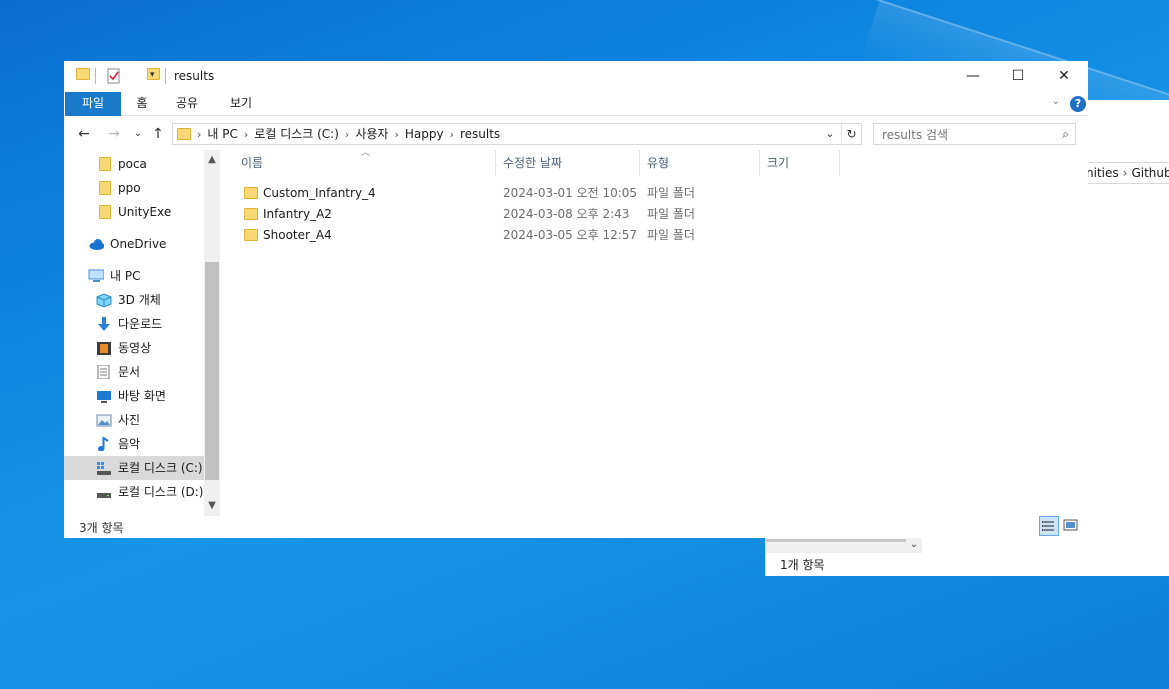  I want to click on nav-item-label: UnityExe, so click(145, 212).